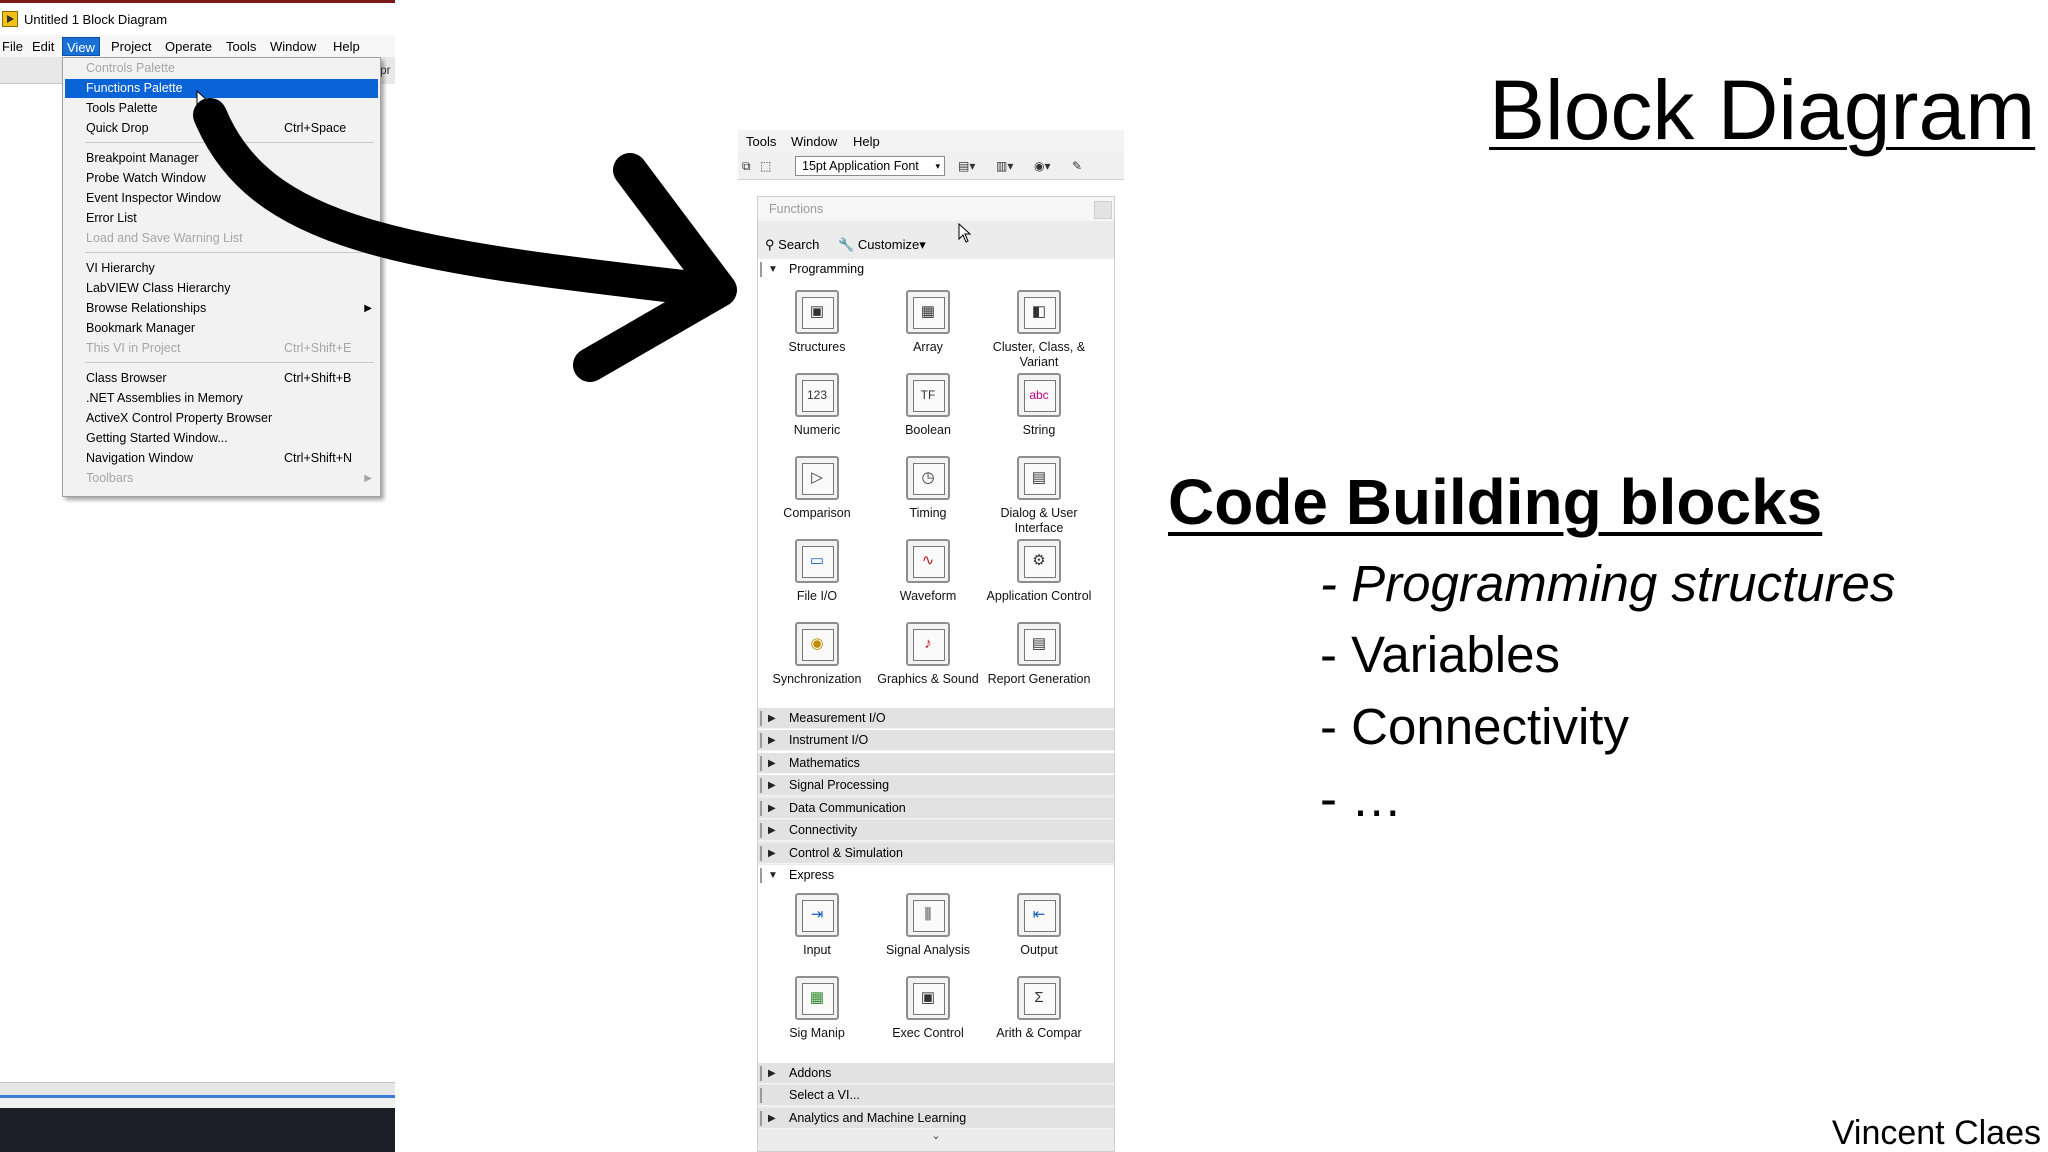 The height and width of the screenshot is (1152, 2048). Describe the element at coordinates (928, 497) in the screenshot. I see `tile-timing: ◷ Timing` at that location.